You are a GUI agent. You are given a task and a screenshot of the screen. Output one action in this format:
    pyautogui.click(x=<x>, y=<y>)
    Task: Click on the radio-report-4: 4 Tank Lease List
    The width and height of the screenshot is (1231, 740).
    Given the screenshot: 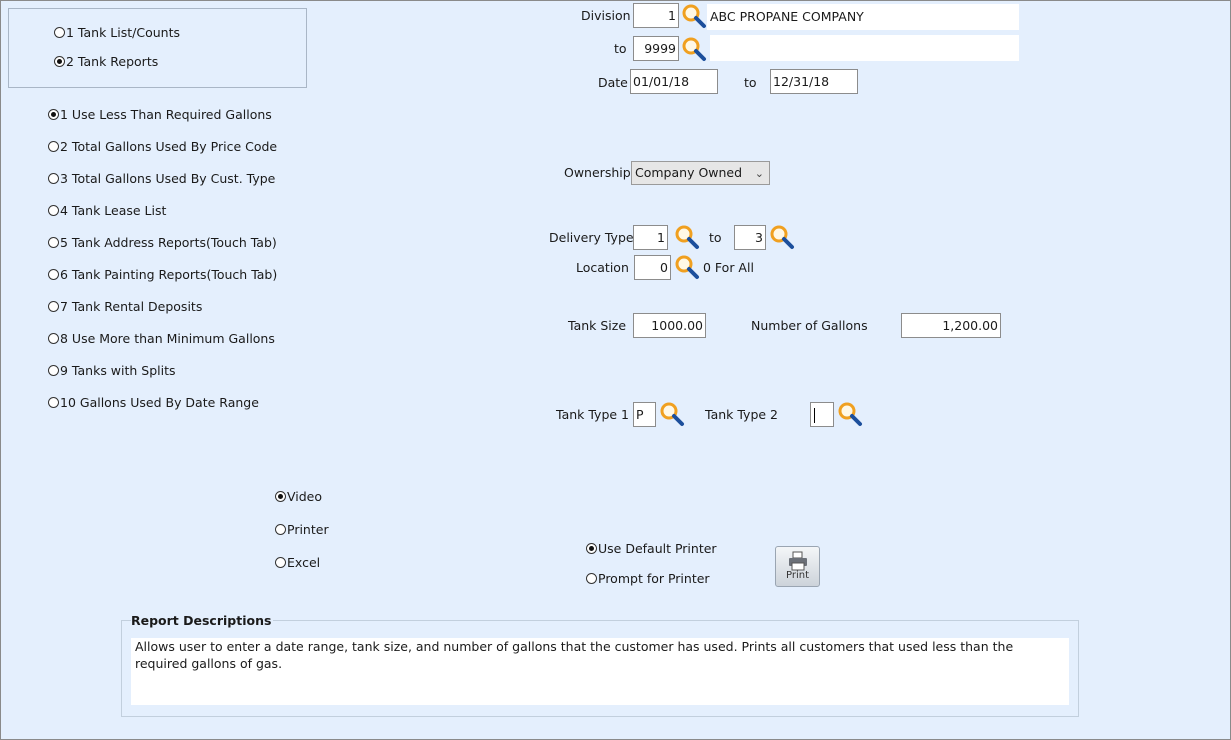 What is the action you would take?
    pyautogui.click(x=107, y=210)
    